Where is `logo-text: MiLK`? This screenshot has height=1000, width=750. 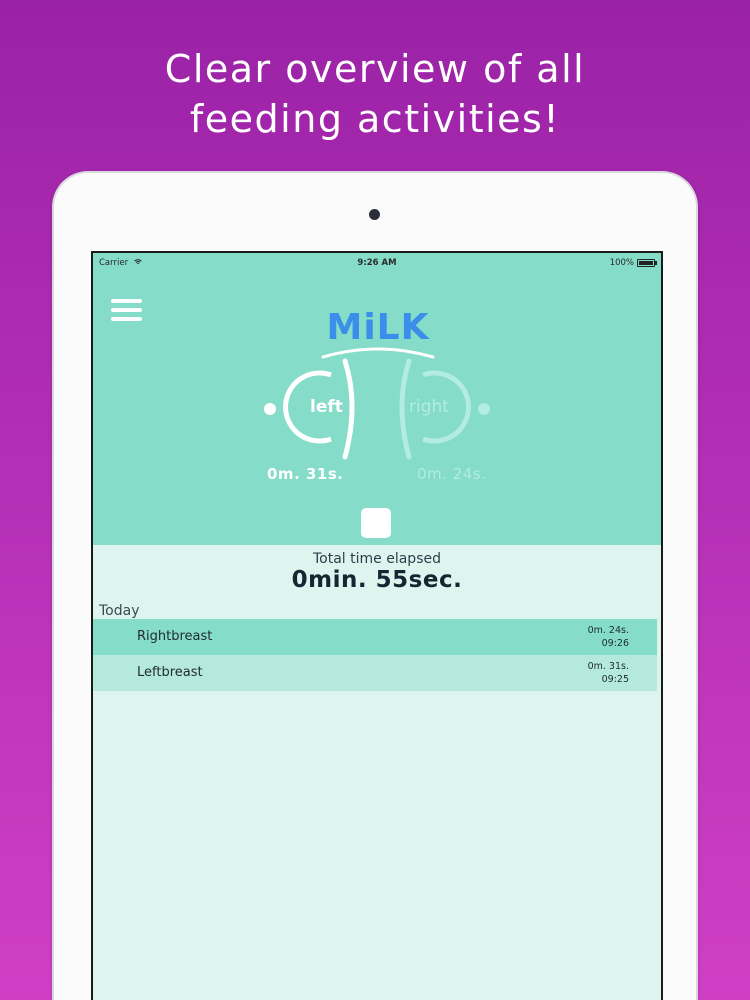 logo-text: MiLK is located at coordinates (378, 327).